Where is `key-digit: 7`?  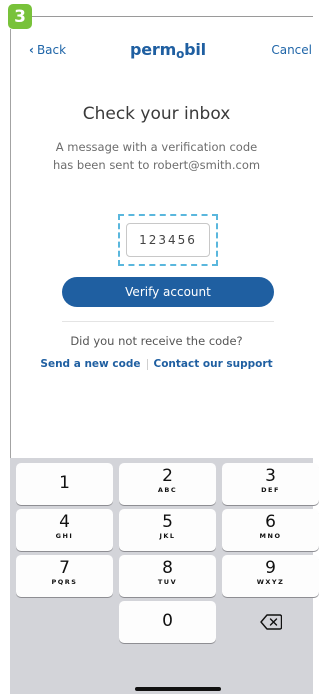 key-digit: 7 is located at coordinates (64, 568).